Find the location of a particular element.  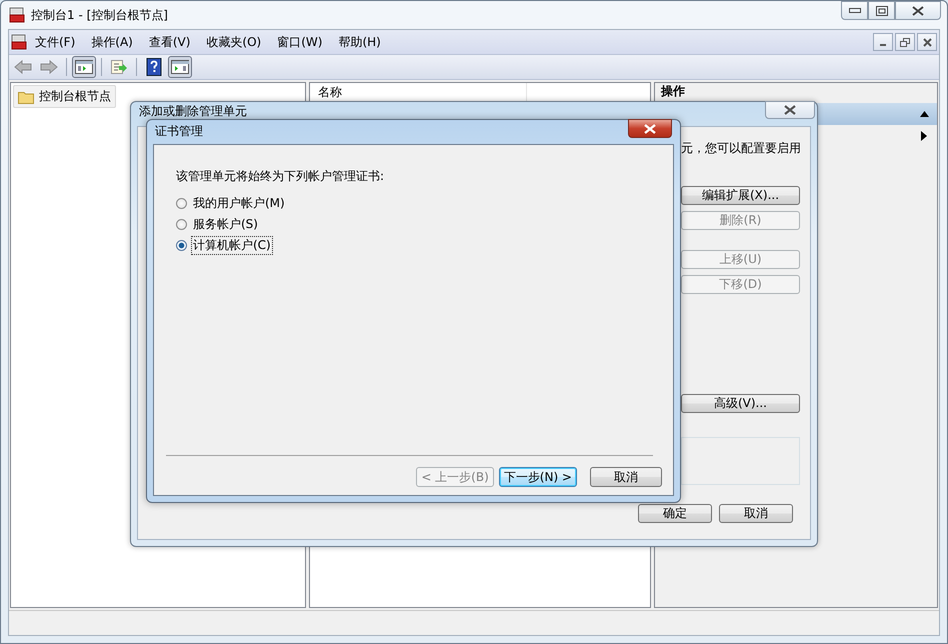

option-label: 计算机帐户(C) is located at coordinates (232, 245).